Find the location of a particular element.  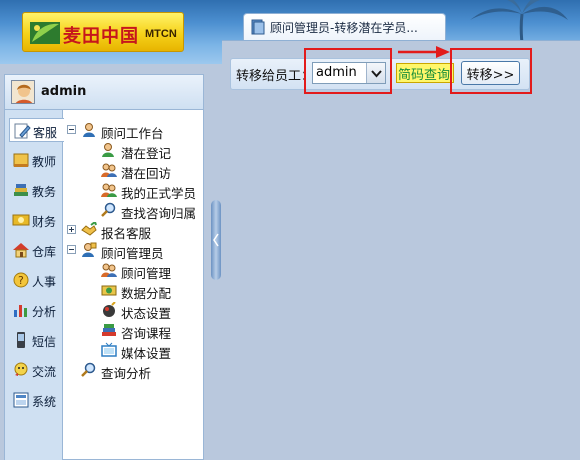

tree-node-enroll-service: 报名客服 is located at coordinates (132, 231).